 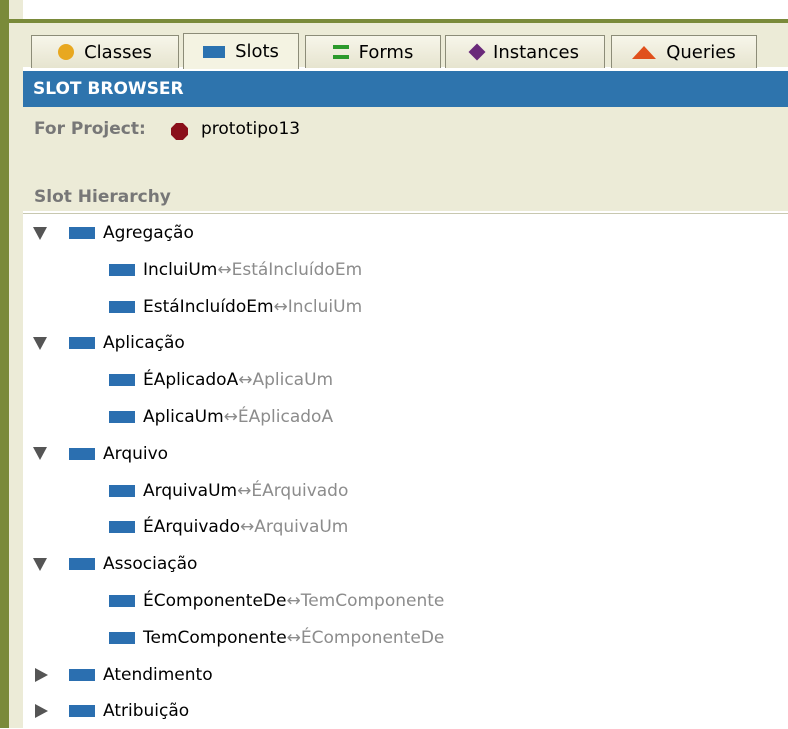 I want to click on subslot-name: EstáIncluídoEm, so click(x=208, y=306).